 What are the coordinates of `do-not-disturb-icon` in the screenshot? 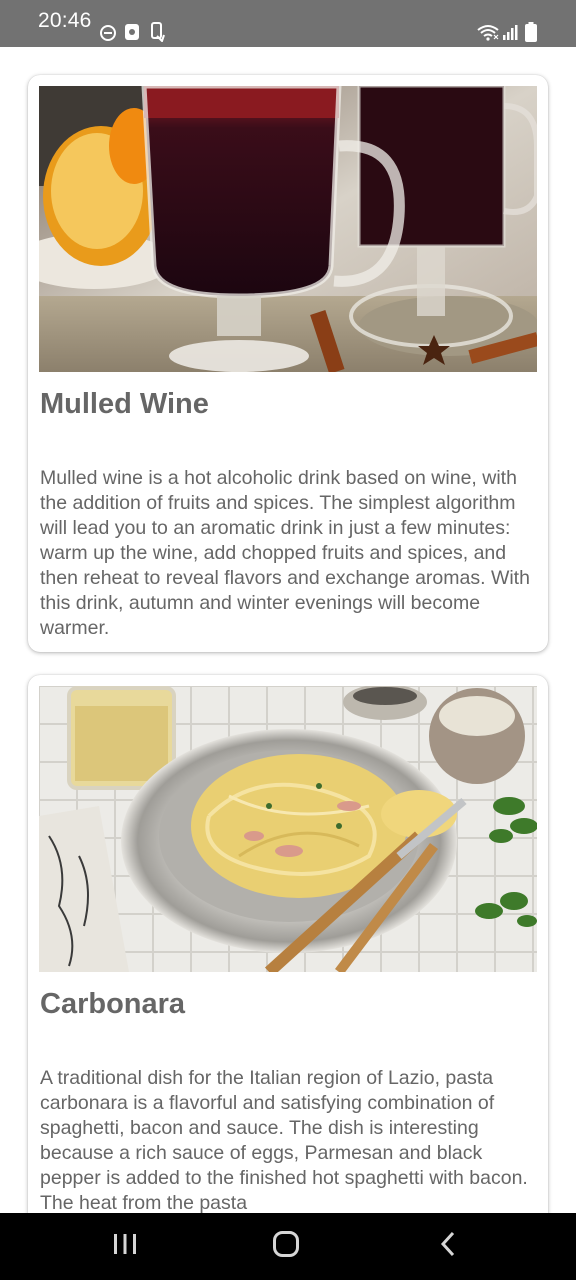 It's located at (108, 35).